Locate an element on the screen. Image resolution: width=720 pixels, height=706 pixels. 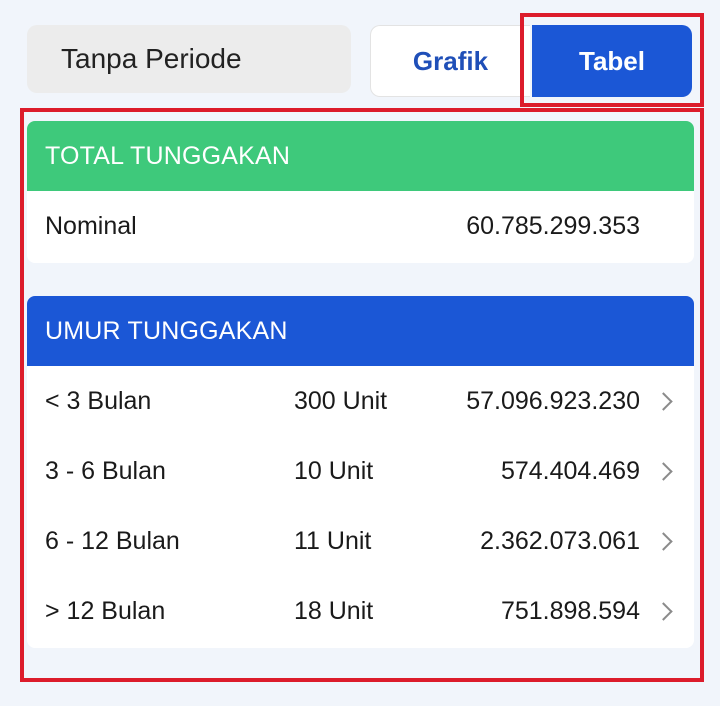
tab-grafik-label: Grafik is located at coordinates (450, 60).